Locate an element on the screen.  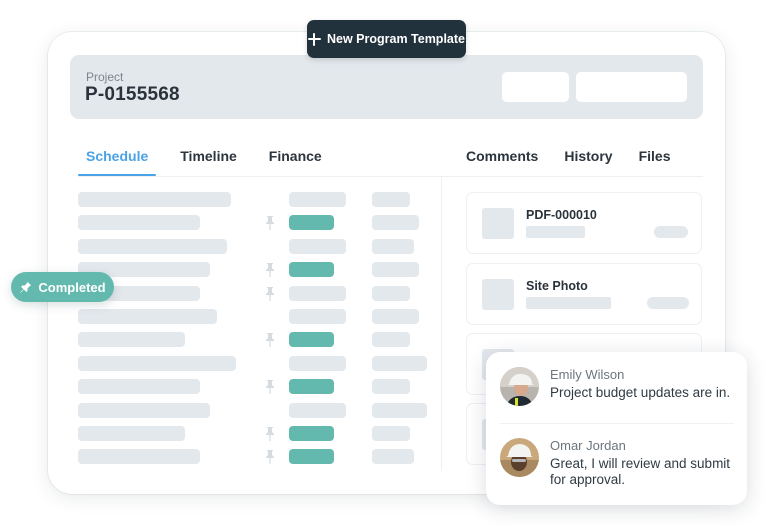
tabs-divider-left is located at coordinates (260, 176).